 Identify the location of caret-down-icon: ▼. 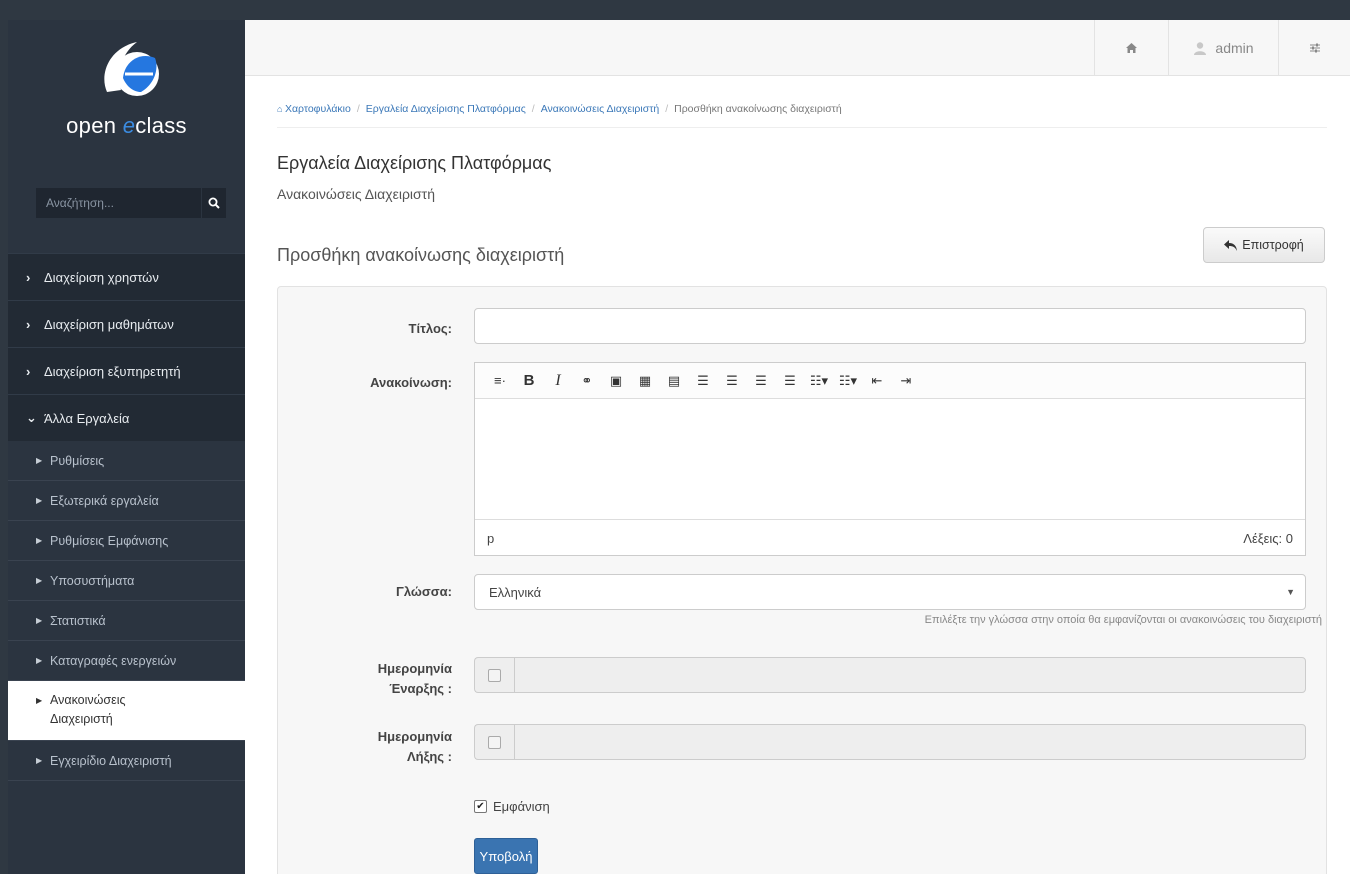
(1290, 592).